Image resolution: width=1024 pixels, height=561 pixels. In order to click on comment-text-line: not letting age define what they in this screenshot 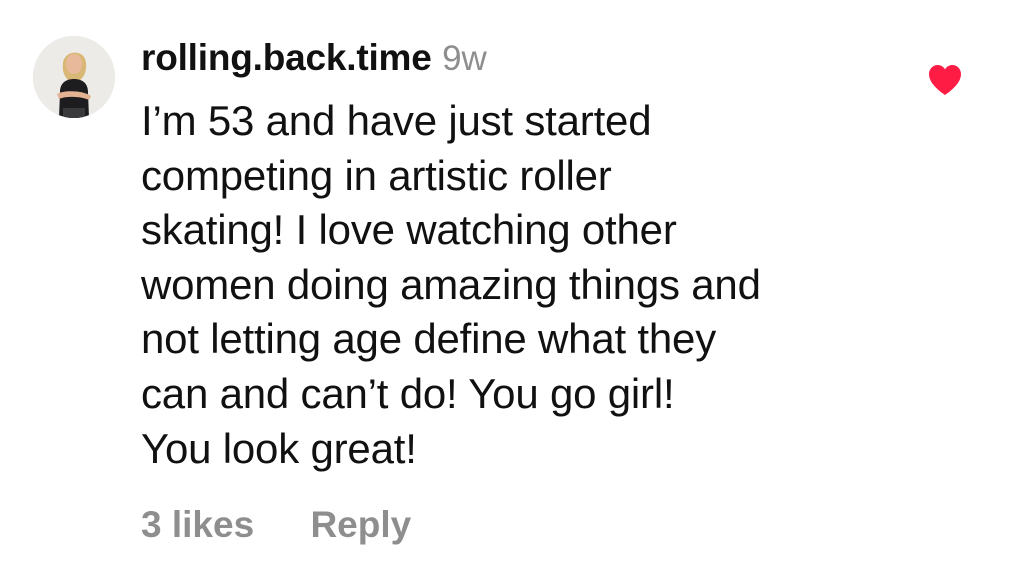, I will do `click(429, 339)`.